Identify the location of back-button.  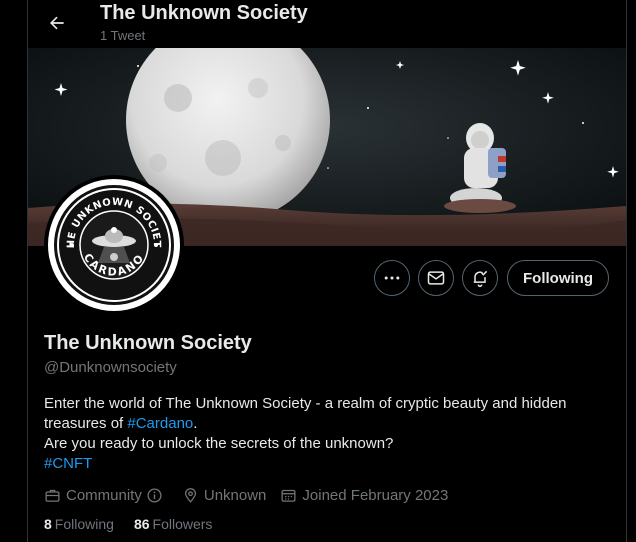
(57, 23).